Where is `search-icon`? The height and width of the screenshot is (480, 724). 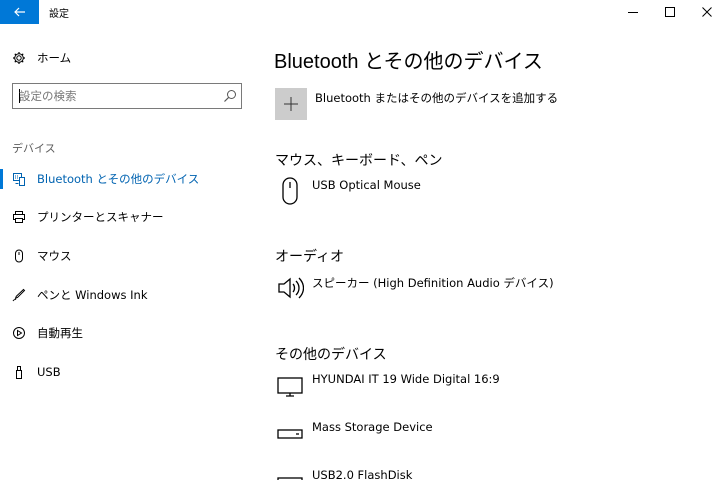 search-icon is located at coordinates (230, 96).